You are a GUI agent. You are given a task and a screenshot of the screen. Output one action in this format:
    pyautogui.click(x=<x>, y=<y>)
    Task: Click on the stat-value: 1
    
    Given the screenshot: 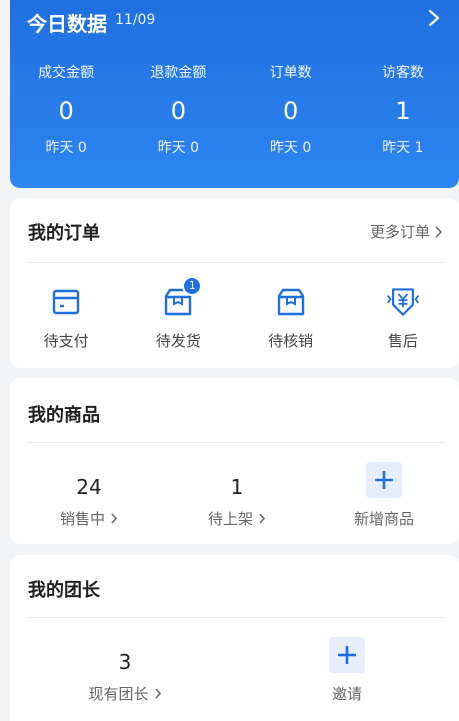 What is the action you would take?
    pyautogui.click(x=403, y=111)
    